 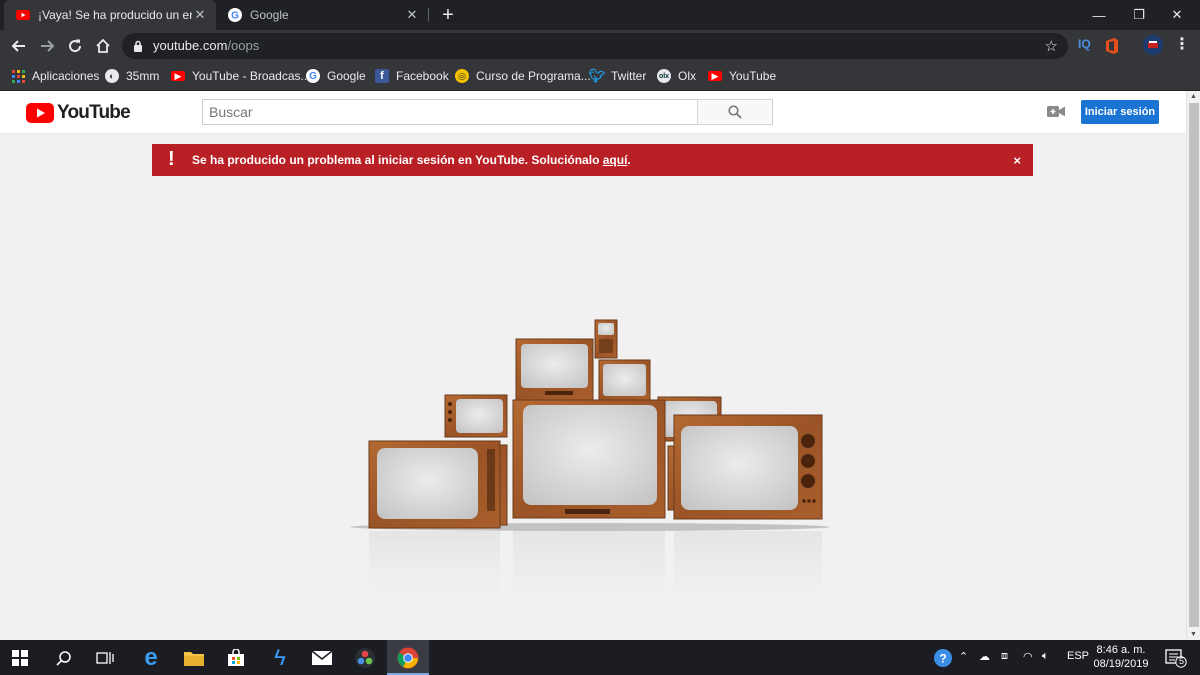 What do you see at coordinates (20, 658) in the screenshot?
I see `windows-start-icon` at bounding box center [20, 658].